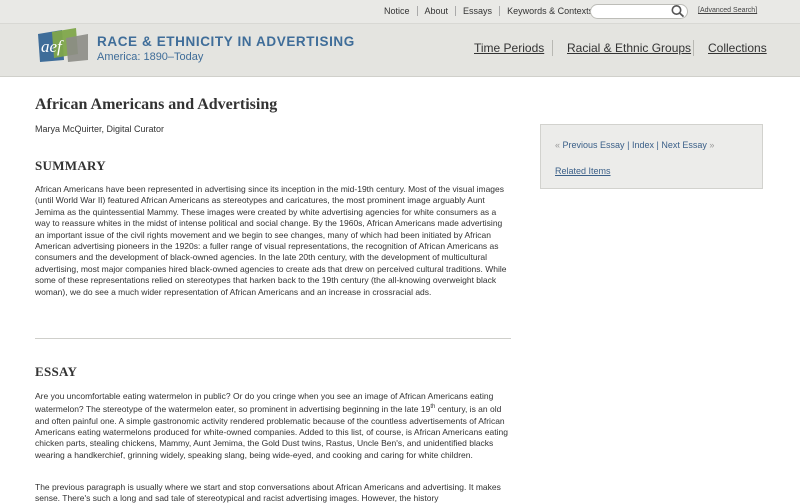 The image size is (800, 504). What do you see at coordinates (737, 48) in the screenshot?
I see `nav-collections: Collections` at bounding box center [737, 48].